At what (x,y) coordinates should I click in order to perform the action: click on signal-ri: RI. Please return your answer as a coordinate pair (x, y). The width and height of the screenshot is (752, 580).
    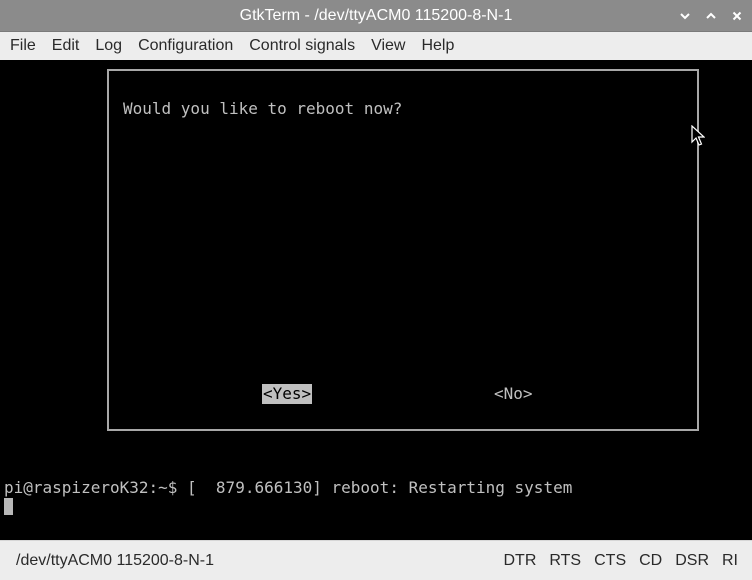
    Looking at the image, I should click on (730, 560).